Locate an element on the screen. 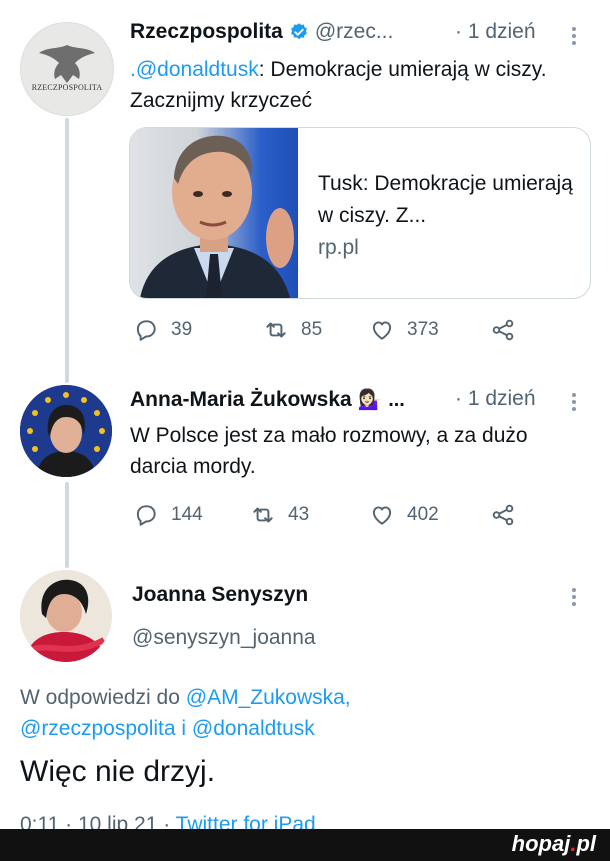 The width and height of the screenshot is (610, 861). reply-count: 39 is located at coordinates (182, 329).